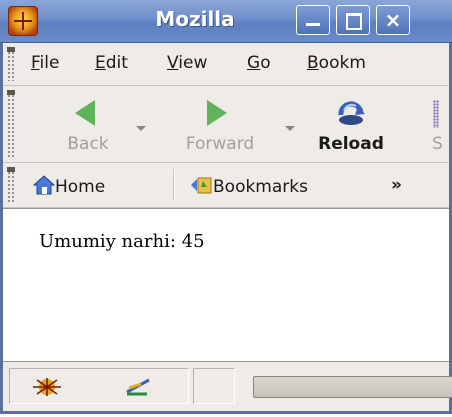 This screenshot has width=452, height=417. I want to click on page-text: Umumiy narhi: 45, so click(122, 241).